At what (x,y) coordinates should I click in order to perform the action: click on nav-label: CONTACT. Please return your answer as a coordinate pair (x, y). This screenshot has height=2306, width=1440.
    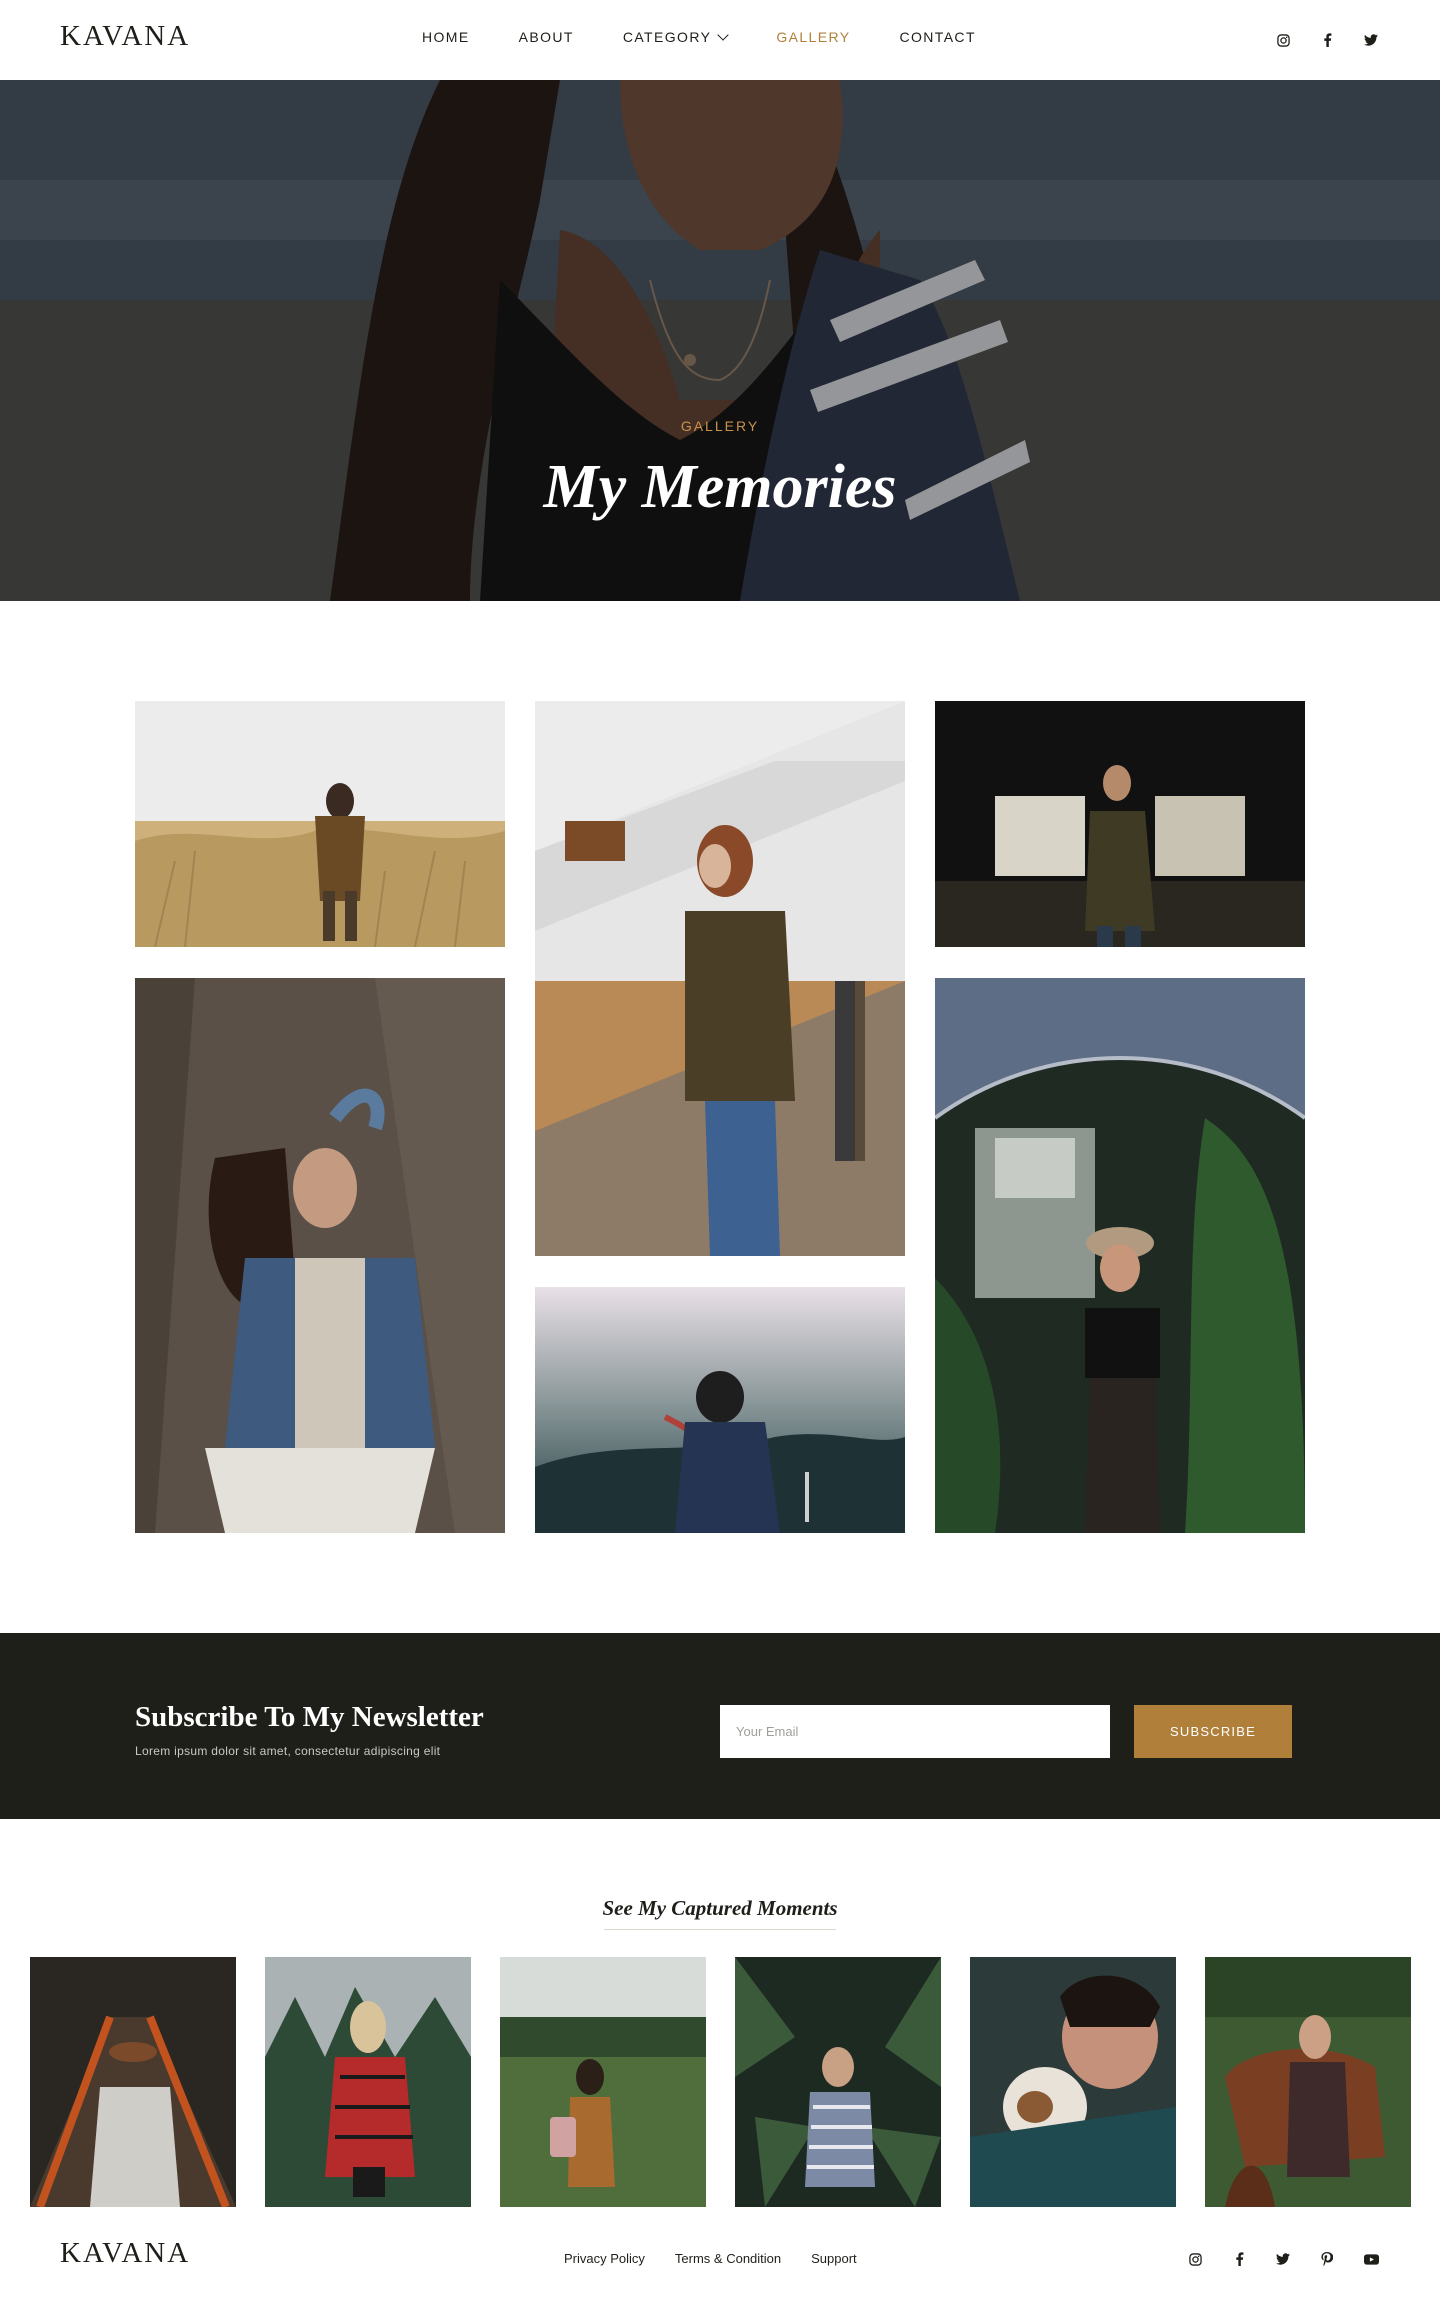
    Looking at the image, I should click on (937, 37).